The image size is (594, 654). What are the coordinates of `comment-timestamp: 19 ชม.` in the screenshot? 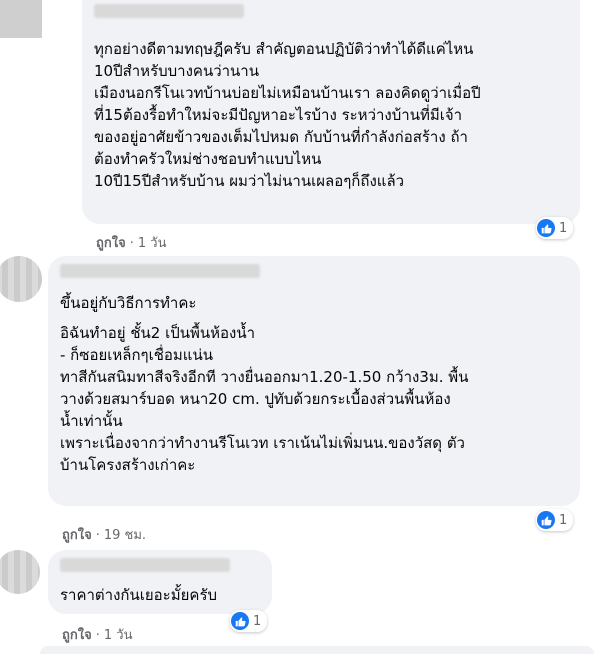 It's located at (125, 535).